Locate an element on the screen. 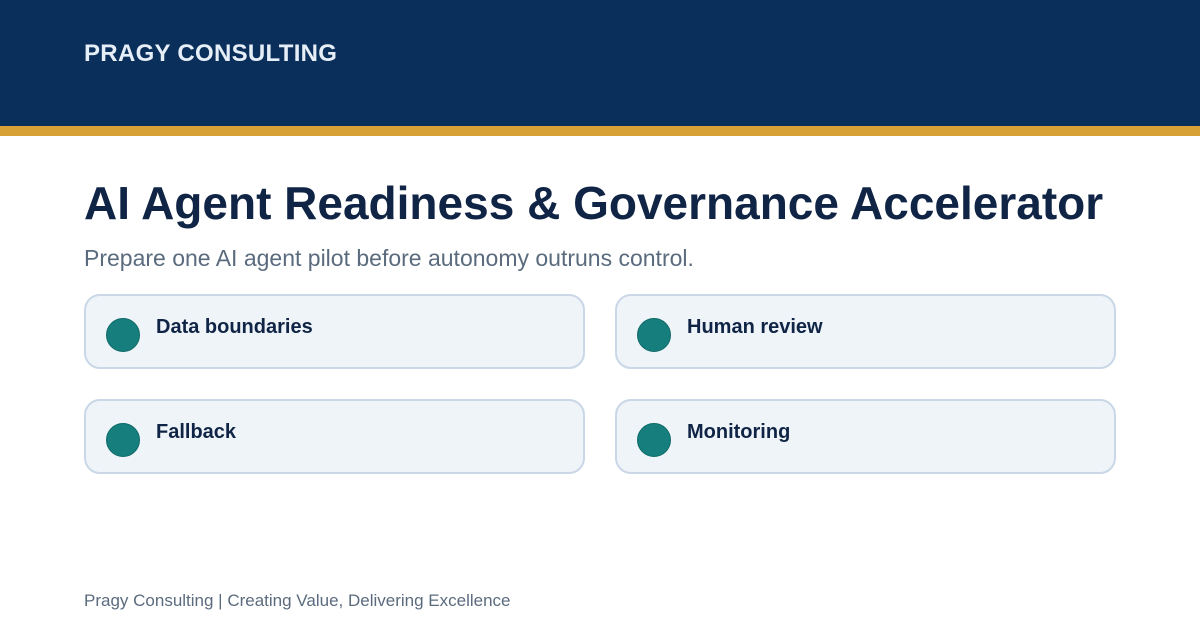 The width and height of the screenshot is (1200, 630). brand-name: PRAGY CONSULTING is located at coordinates (211, 53).